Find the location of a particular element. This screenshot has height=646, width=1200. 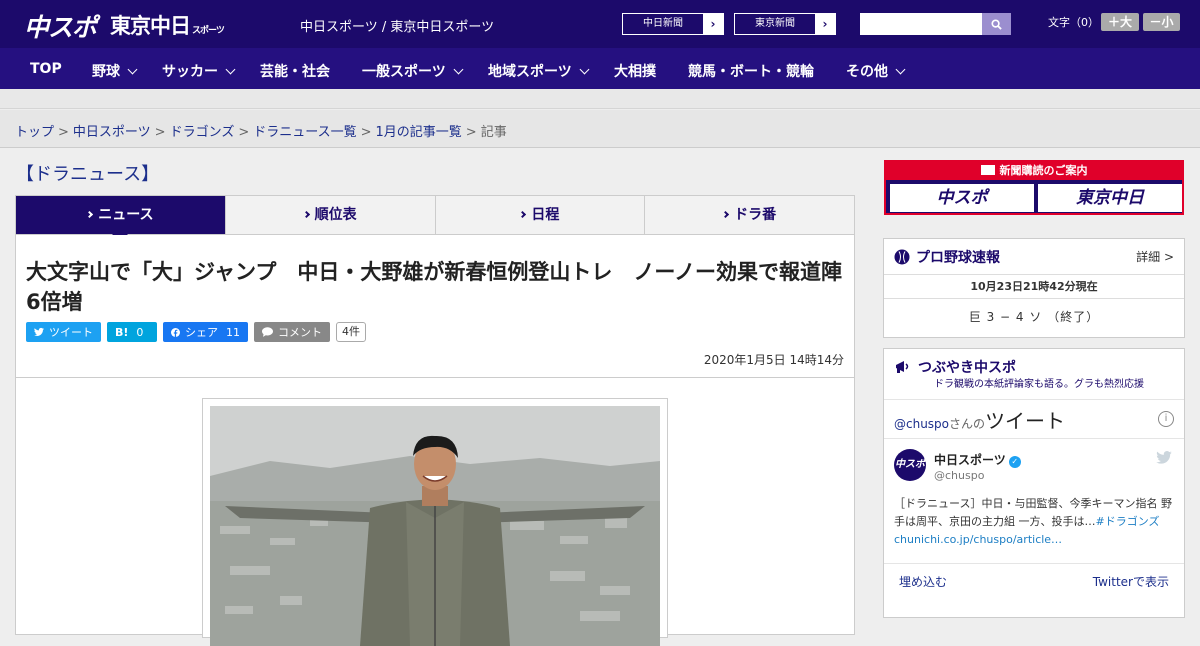

breadcrumb: トップ > 中日スポーツ > ドラゴンズ > ドラニュース一覧 >1月の記事一覧 > 記事 is located at coordinates (600, 129).